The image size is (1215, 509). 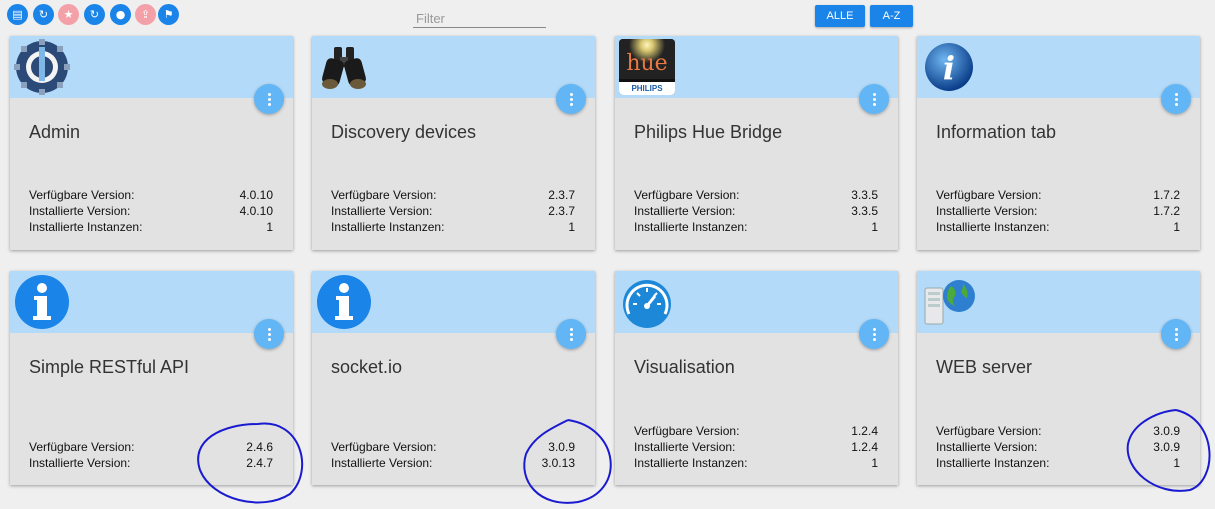 I want to click on available-version-value: 4.0.10, so click(x=256, y=195).